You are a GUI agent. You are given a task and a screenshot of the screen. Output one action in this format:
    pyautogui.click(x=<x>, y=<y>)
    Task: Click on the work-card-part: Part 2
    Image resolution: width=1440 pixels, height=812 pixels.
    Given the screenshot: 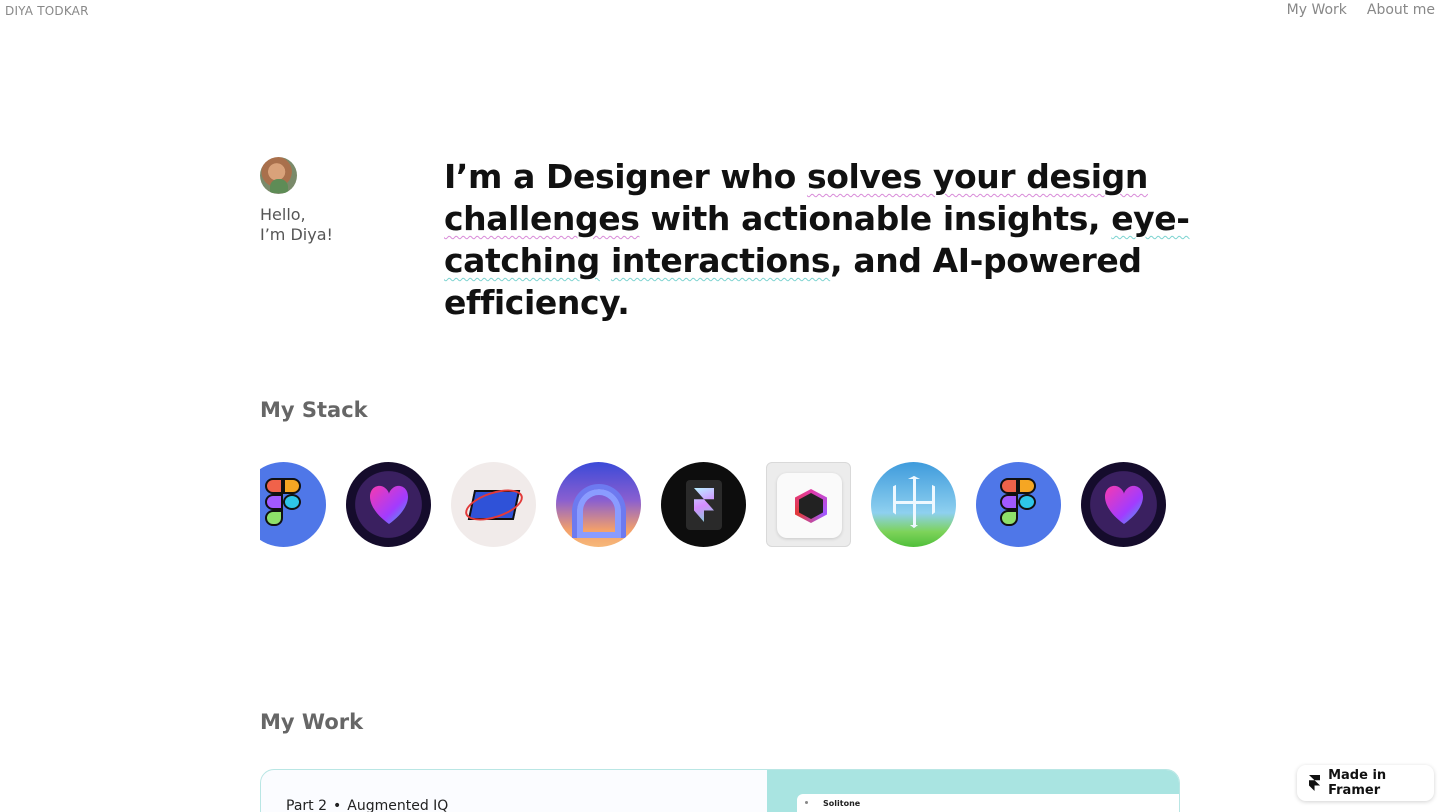 What is the action you would take?
    pyautogui.click(x=306, y=805)
    